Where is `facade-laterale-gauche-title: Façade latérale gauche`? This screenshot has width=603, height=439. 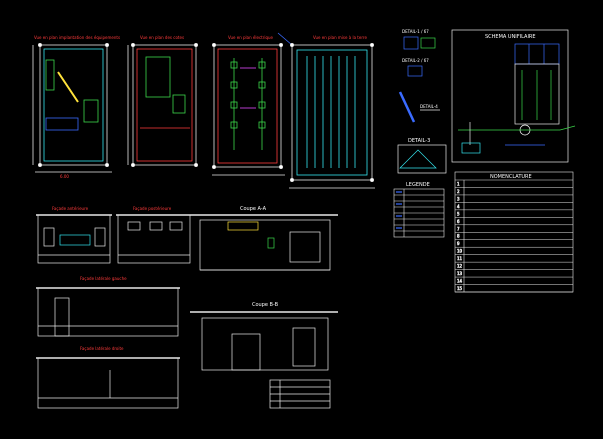 facade-laterale-gauche-title: Façade latérale gauche is located at coordinates (103, 278).